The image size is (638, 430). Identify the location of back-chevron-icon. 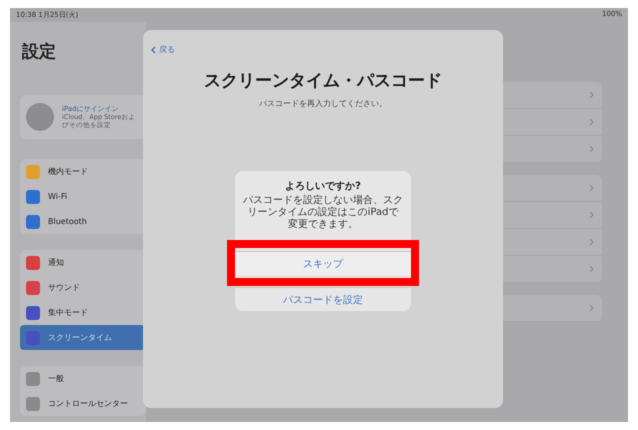
(153, 50).